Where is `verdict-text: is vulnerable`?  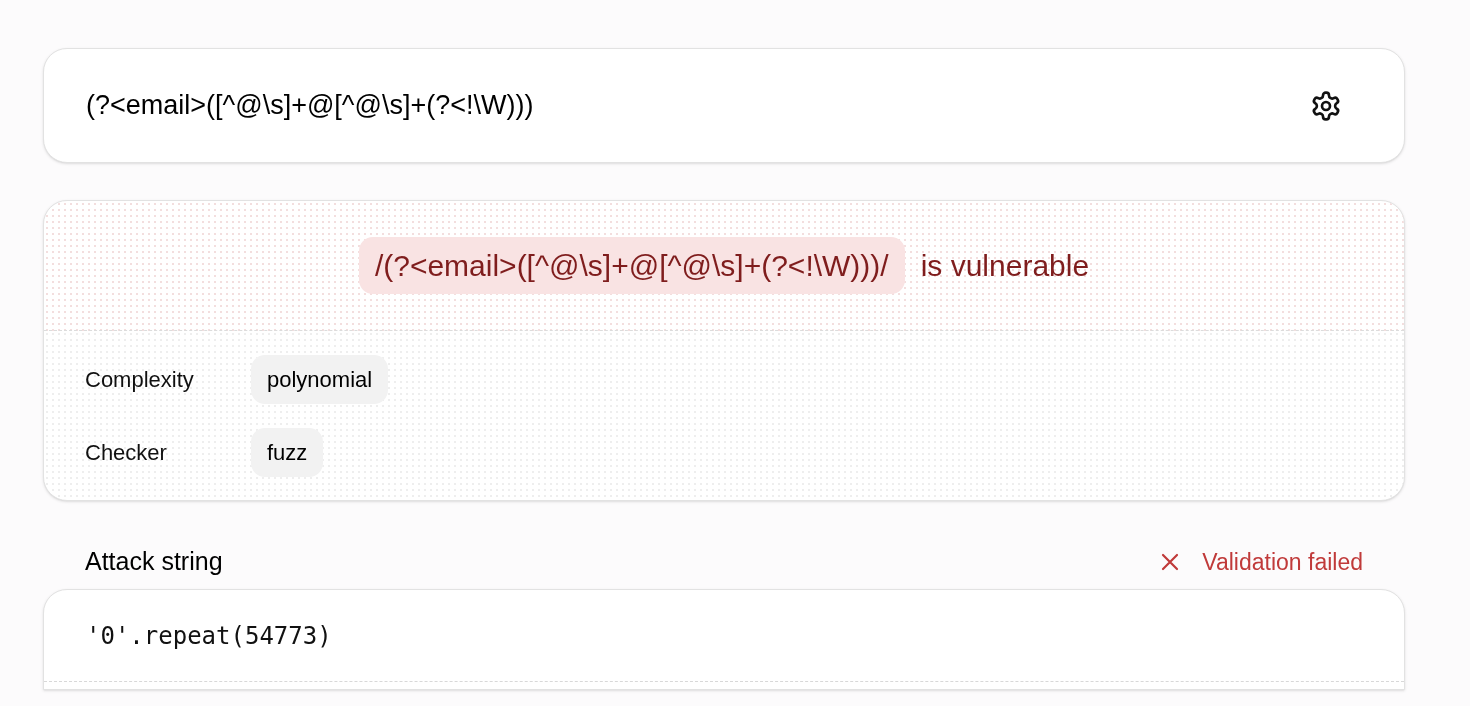 verdict-text: is vulnerable is located at coordinates (1005, 266).